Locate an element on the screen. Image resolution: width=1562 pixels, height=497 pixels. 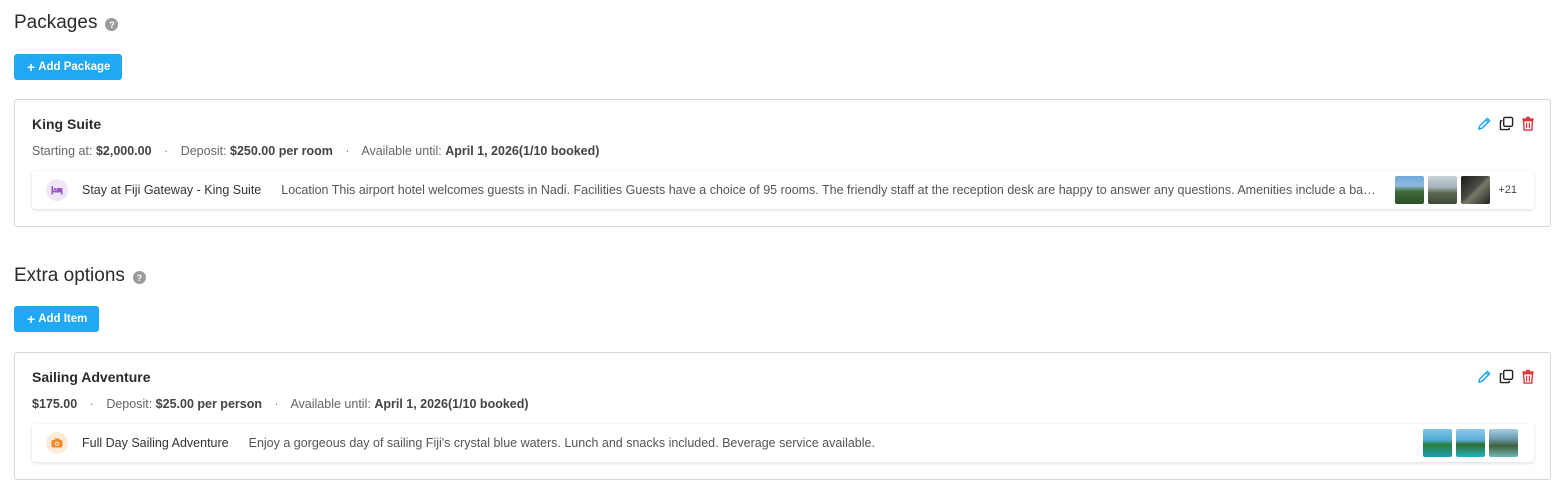
add-item-label: Add Item is located at coordinates (63, 319).